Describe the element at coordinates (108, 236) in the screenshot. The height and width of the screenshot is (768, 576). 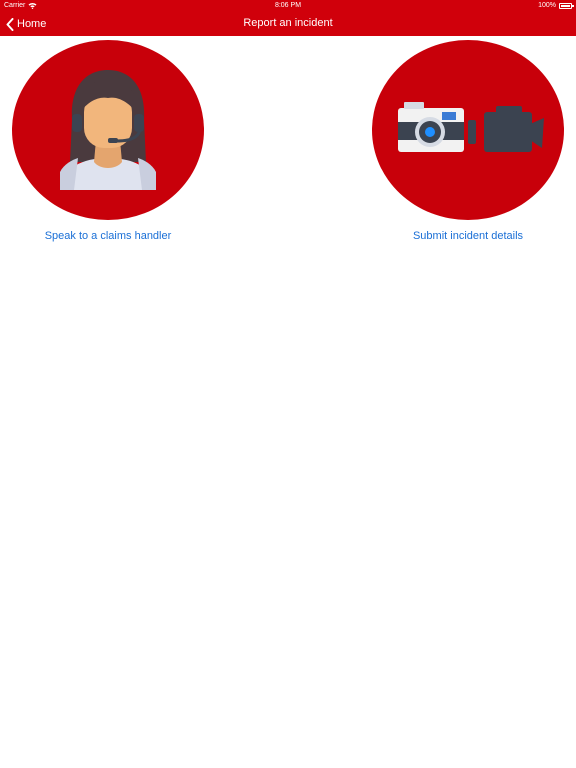
I see `speak-to-claims-handler-link: Speak to a claims handler` at that location.